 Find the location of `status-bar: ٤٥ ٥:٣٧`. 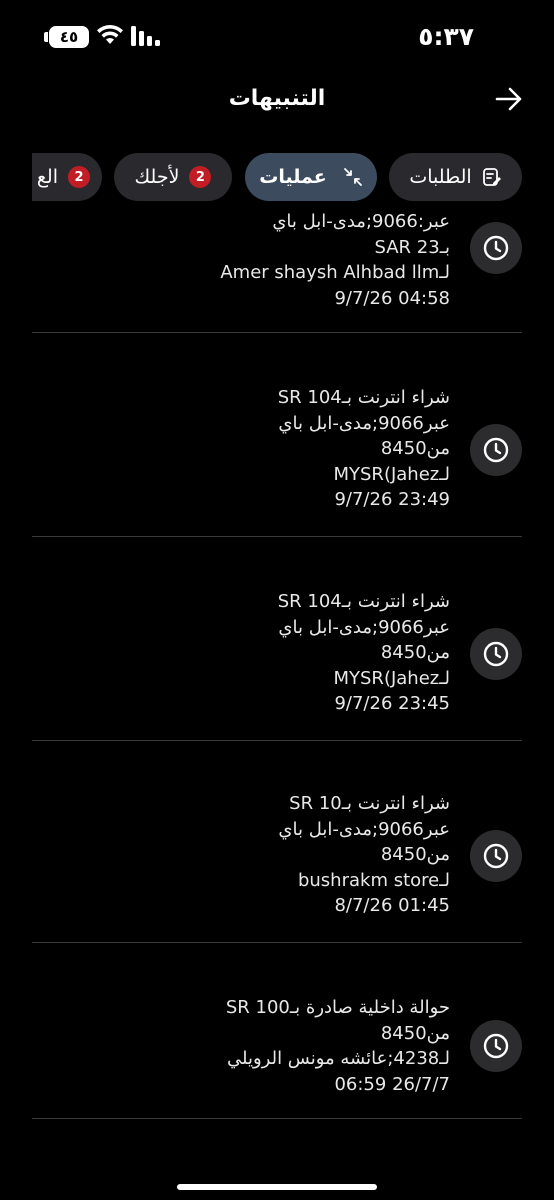

status-bar: ٤٥ ٥:٣٧ is located at coordinates (277, 37).